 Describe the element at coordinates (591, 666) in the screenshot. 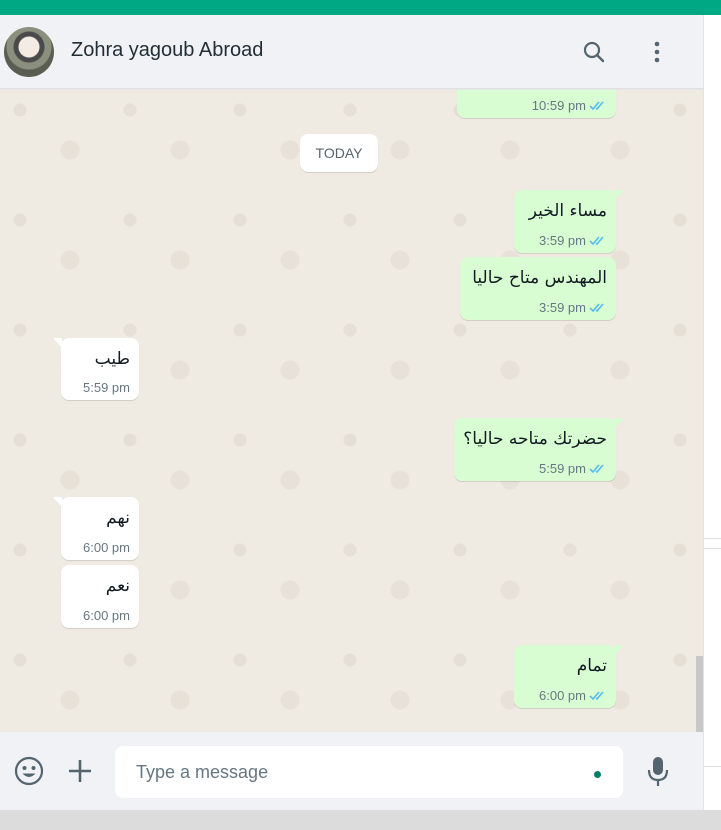

I see `message-text: تمام` at that location.